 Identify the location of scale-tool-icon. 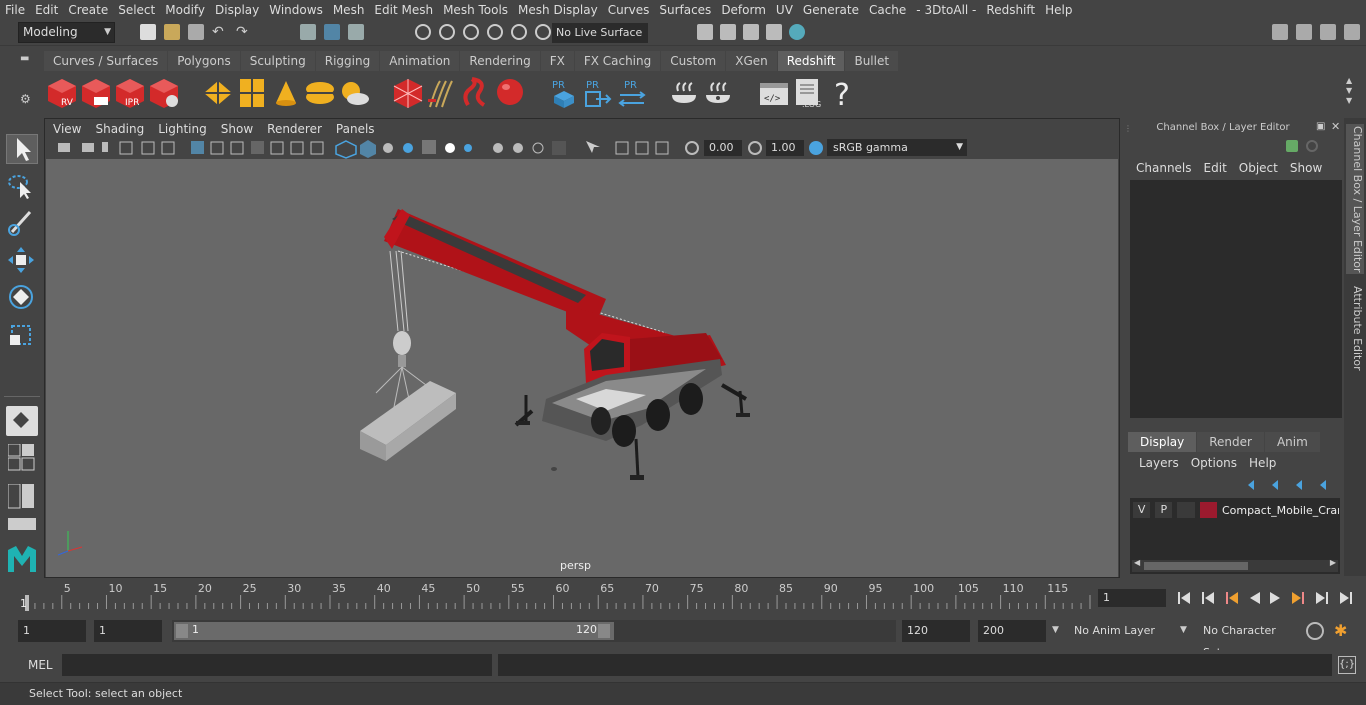
(22, 335).